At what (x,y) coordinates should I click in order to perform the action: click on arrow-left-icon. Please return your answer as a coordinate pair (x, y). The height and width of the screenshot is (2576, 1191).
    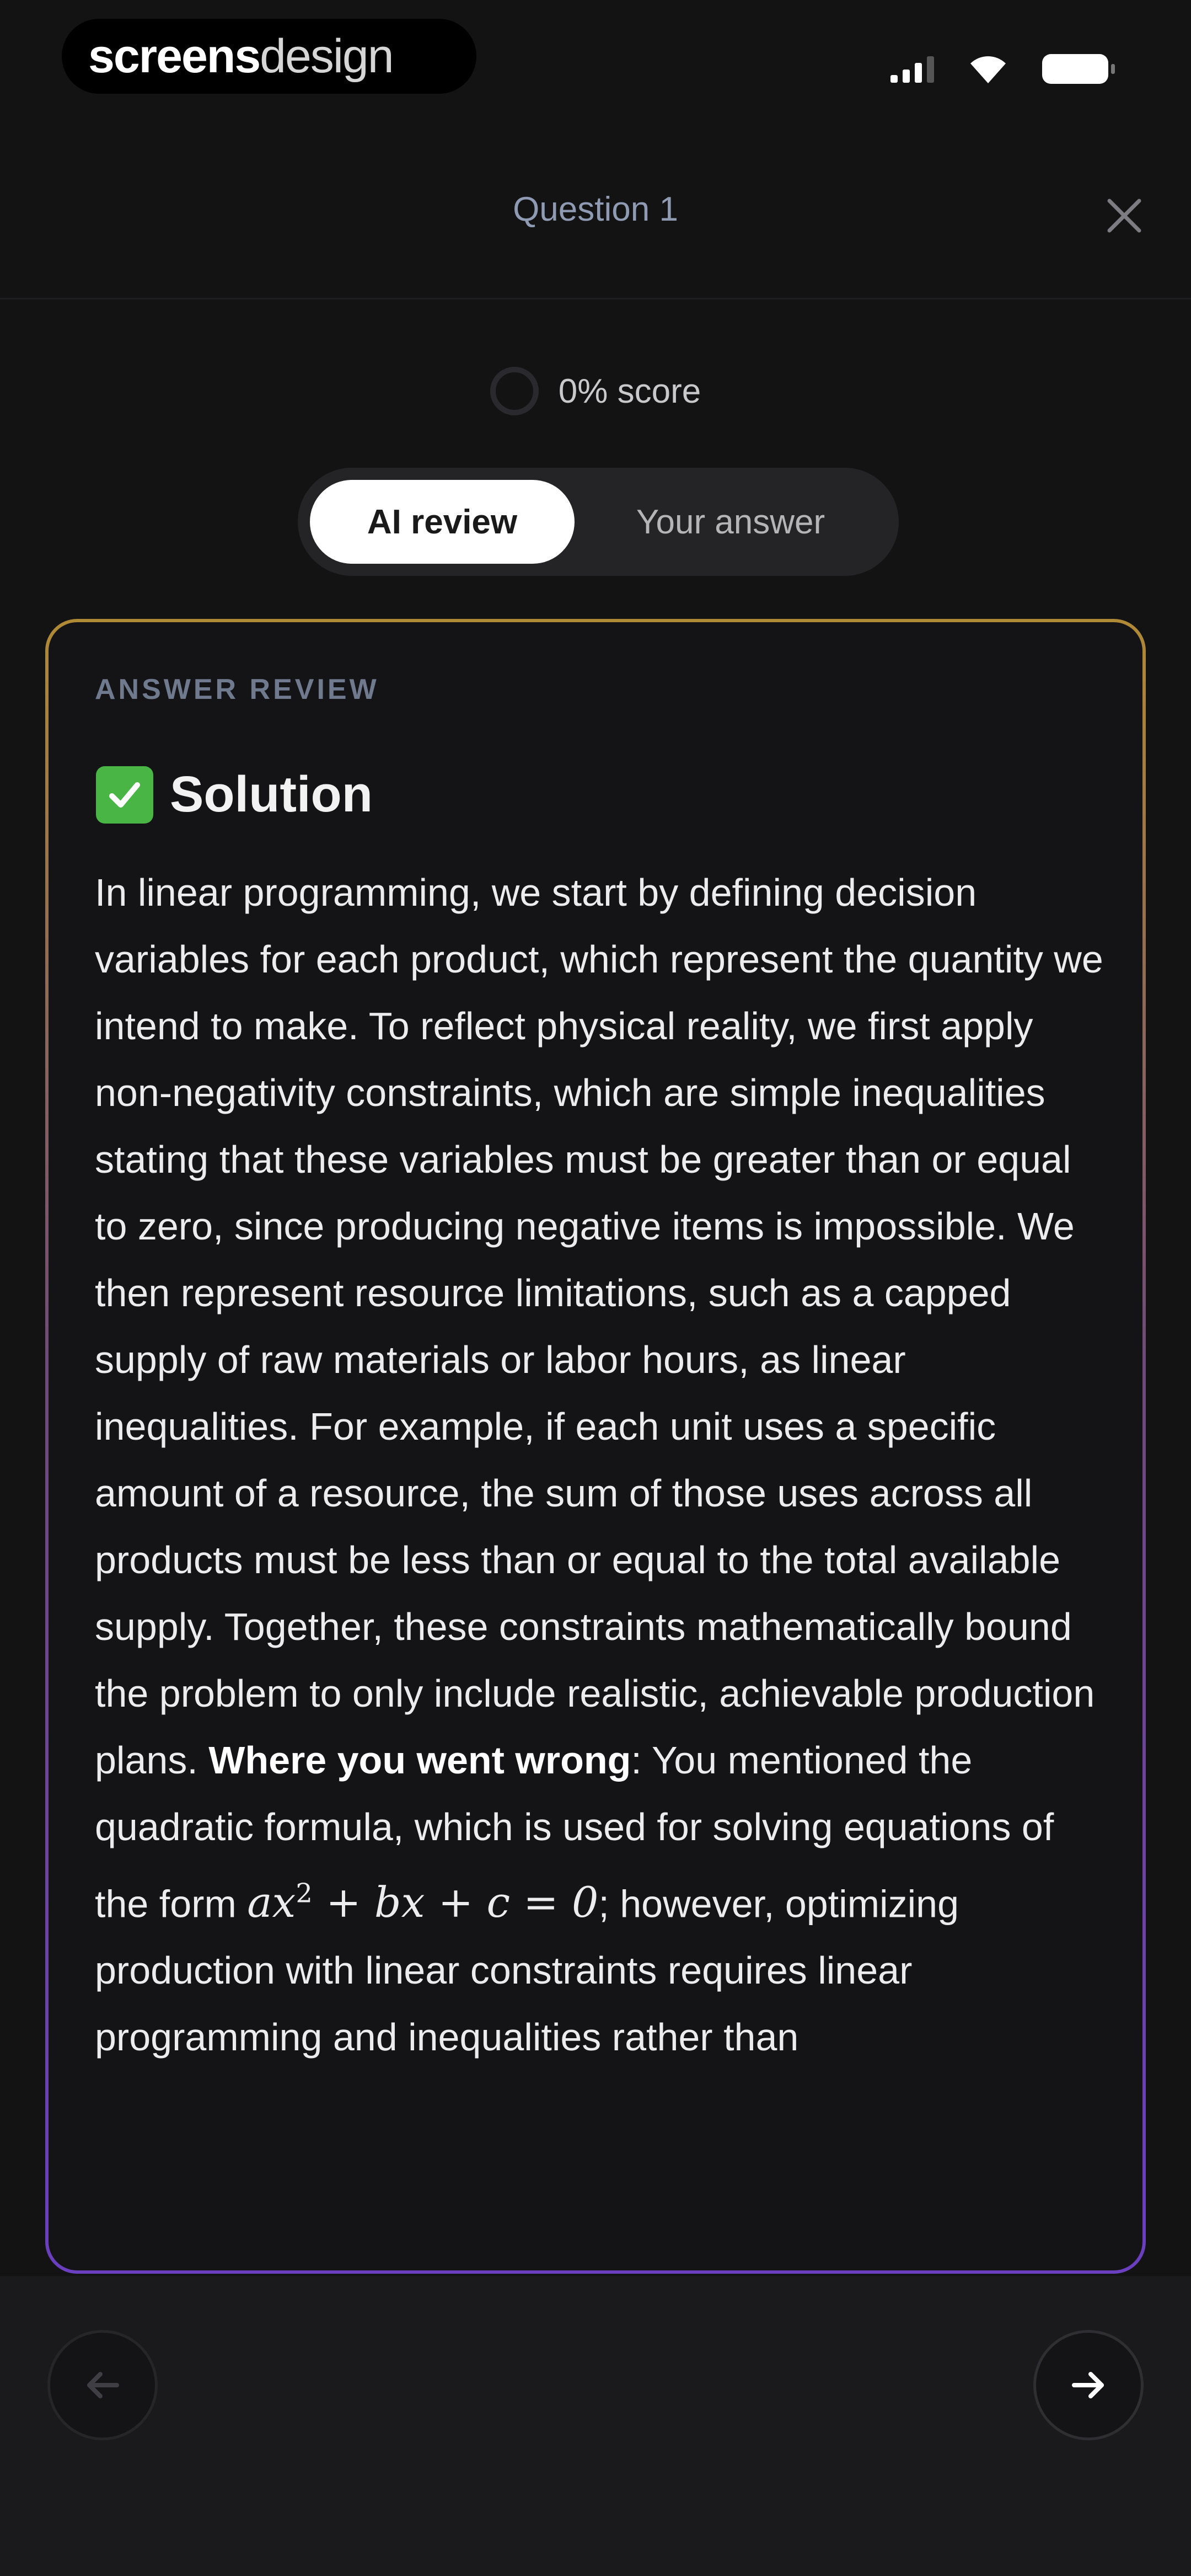
    Looking at the image, I should click on (103, 2385).